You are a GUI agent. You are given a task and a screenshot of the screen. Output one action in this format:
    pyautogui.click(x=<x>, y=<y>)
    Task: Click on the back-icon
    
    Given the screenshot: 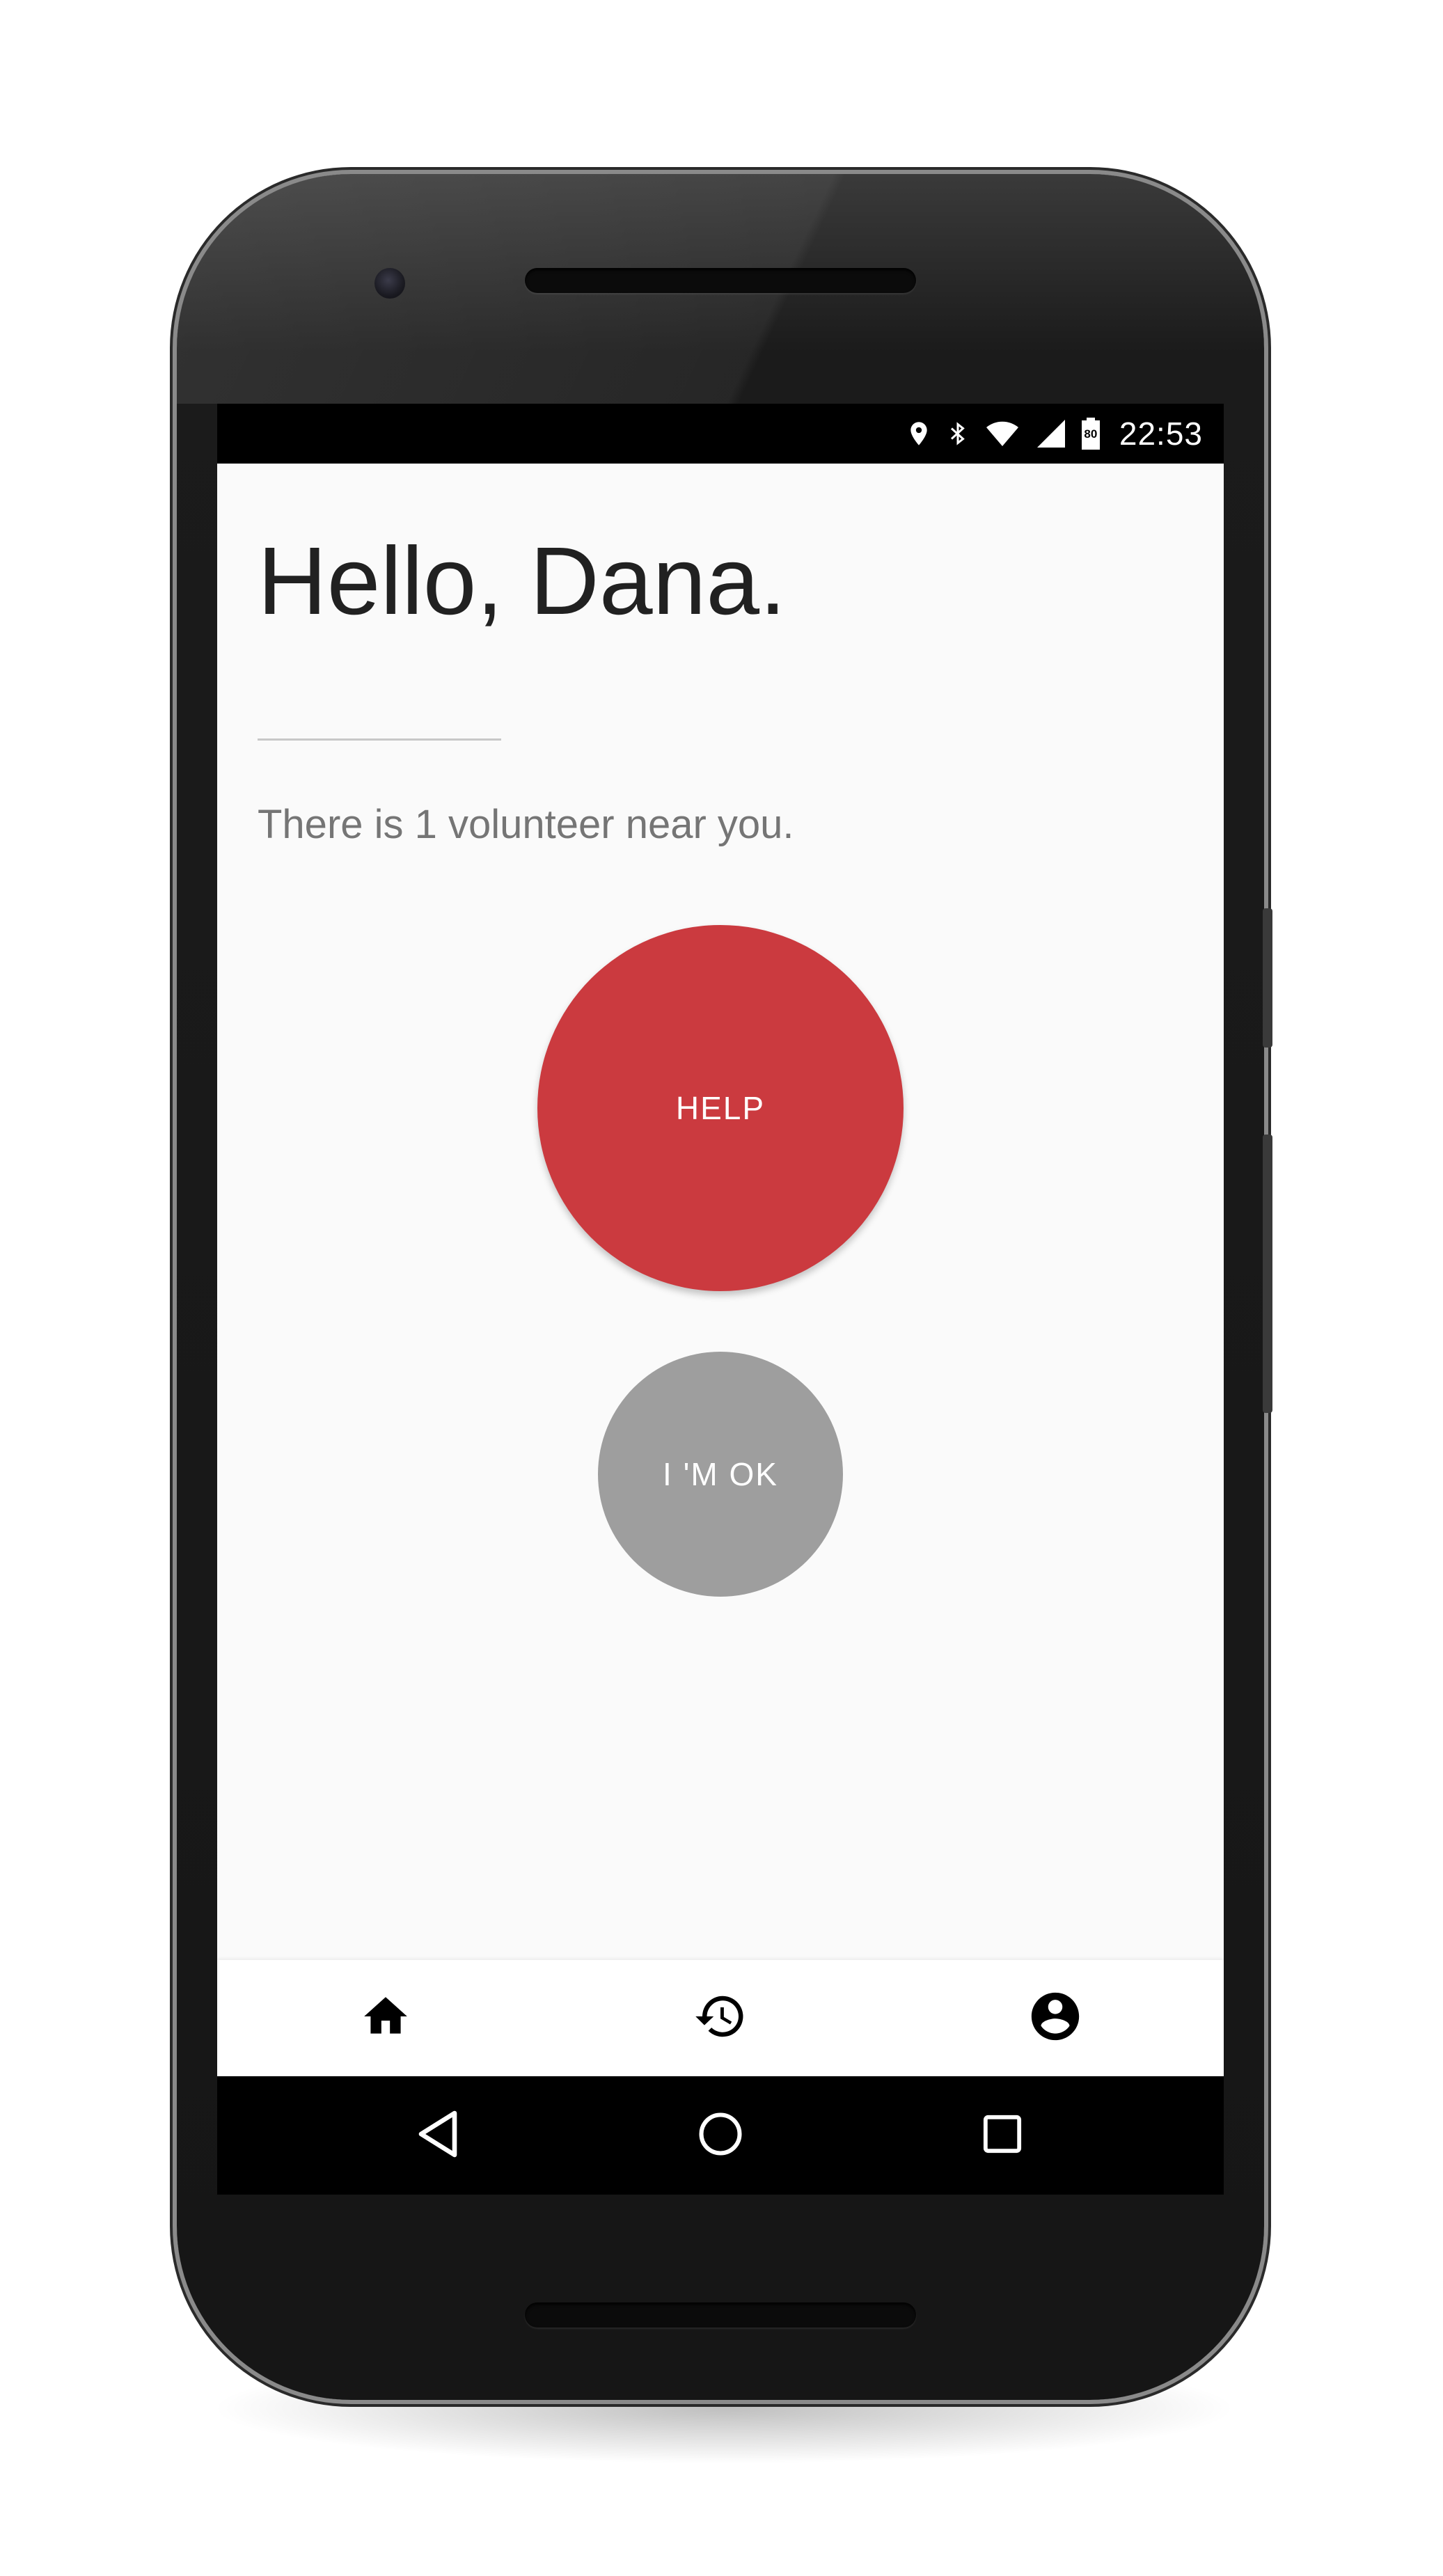 What is the action you would take?
    pyautogui.click(x=438, y=2136)
    